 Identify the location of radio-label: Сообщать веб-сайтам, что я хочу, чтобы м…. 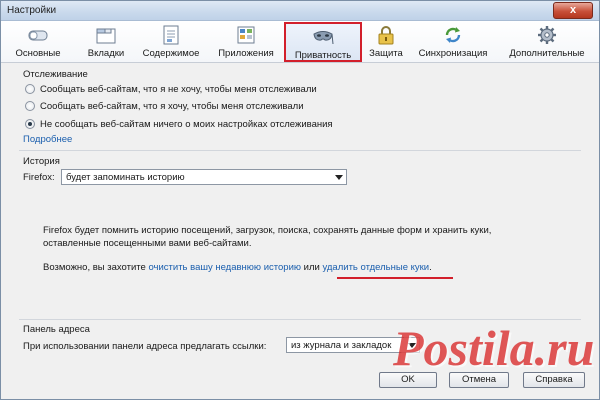
(172, 106).